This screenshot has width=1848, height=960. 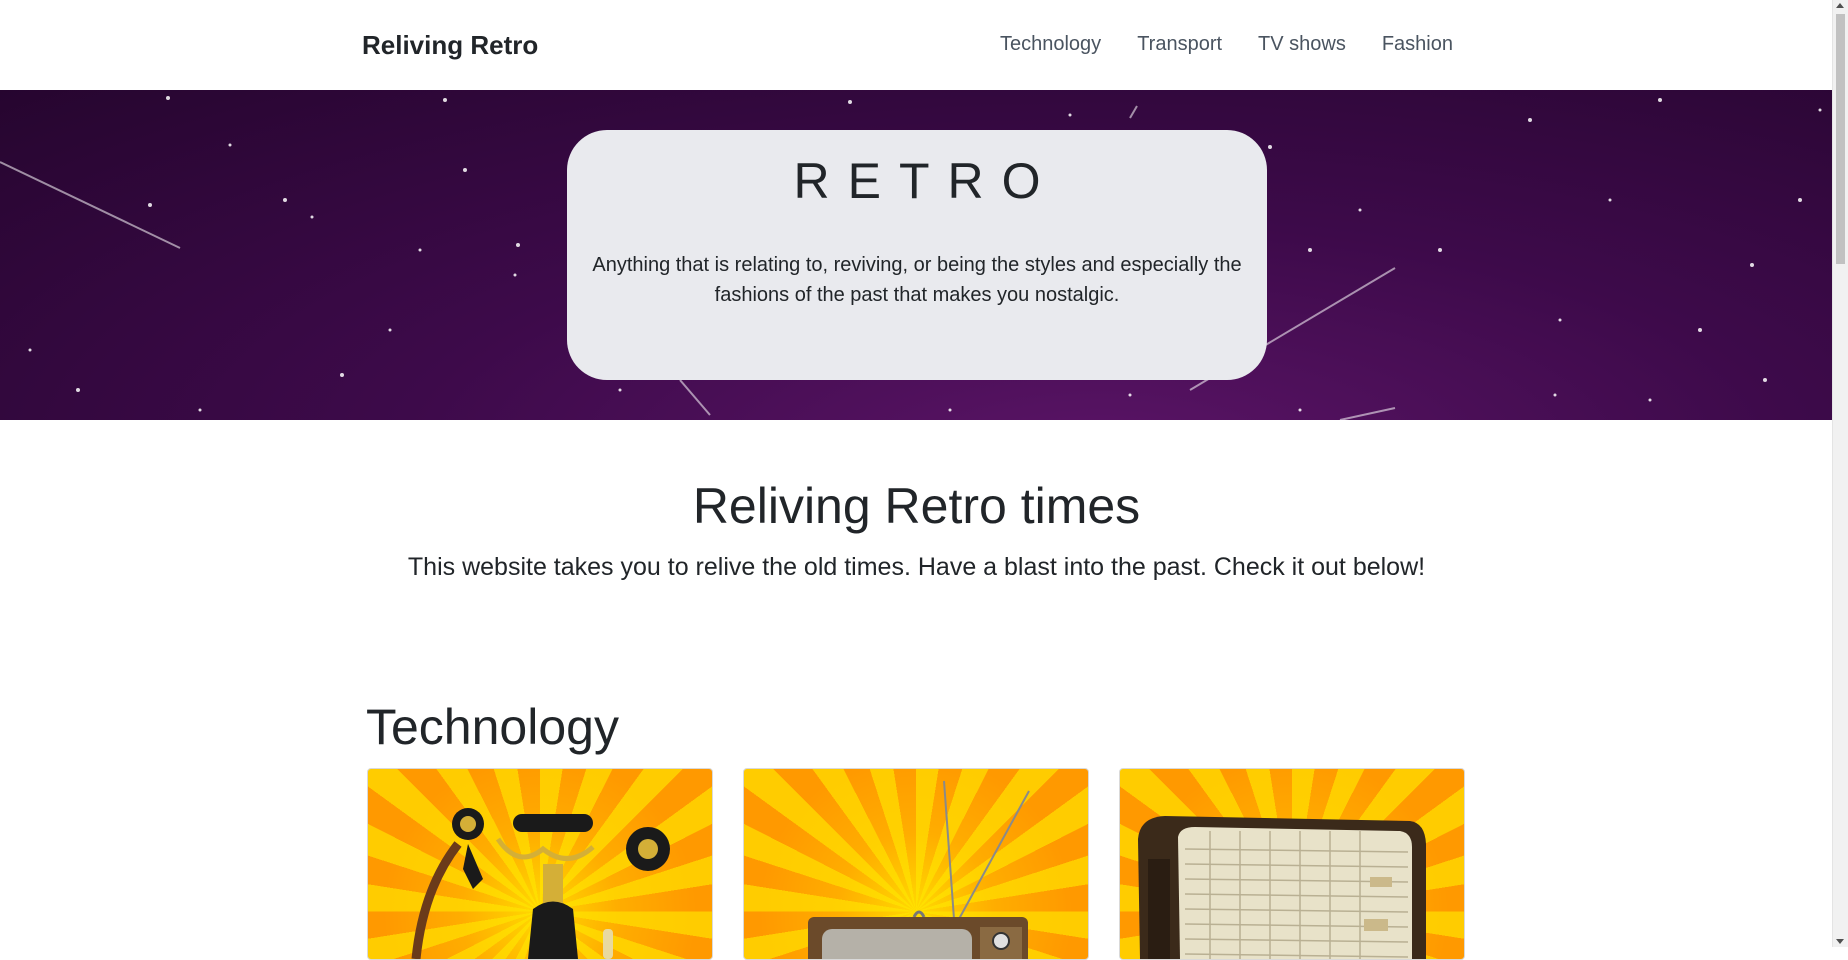 I want to click on nav-link-fashion: Fashion, so click(x=1417, y=44).